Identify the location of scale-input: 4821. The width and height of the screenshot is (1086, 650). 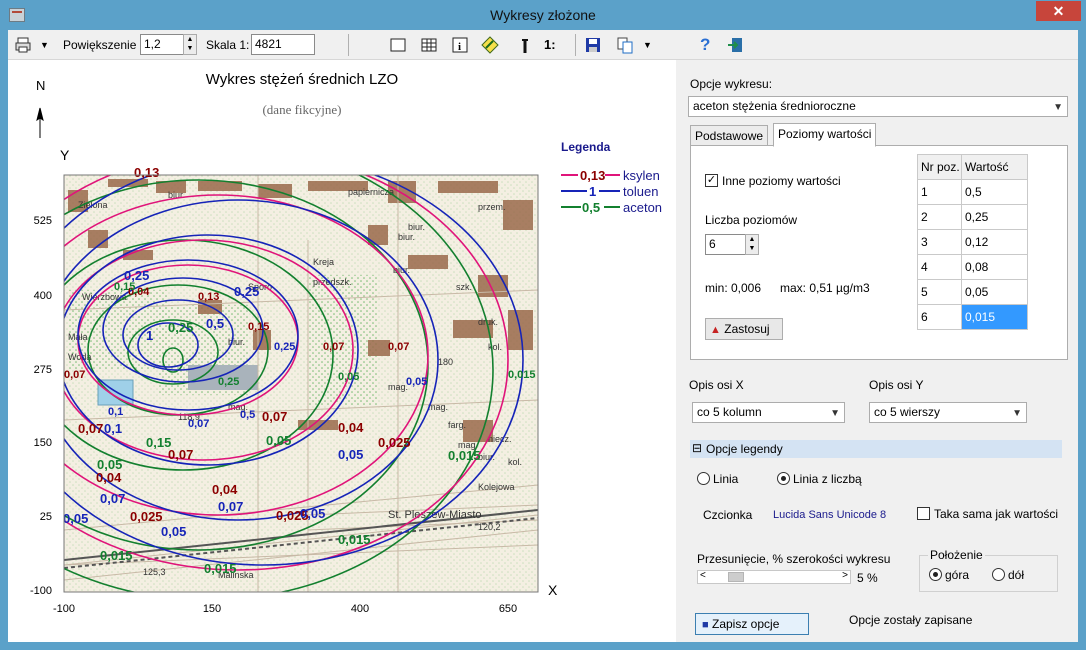
(283, 44).